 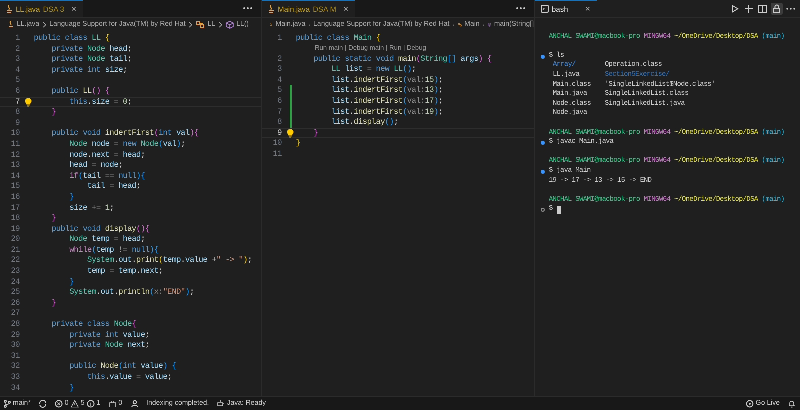 I want to click on line-number: 31, so click(x=15, y=356).